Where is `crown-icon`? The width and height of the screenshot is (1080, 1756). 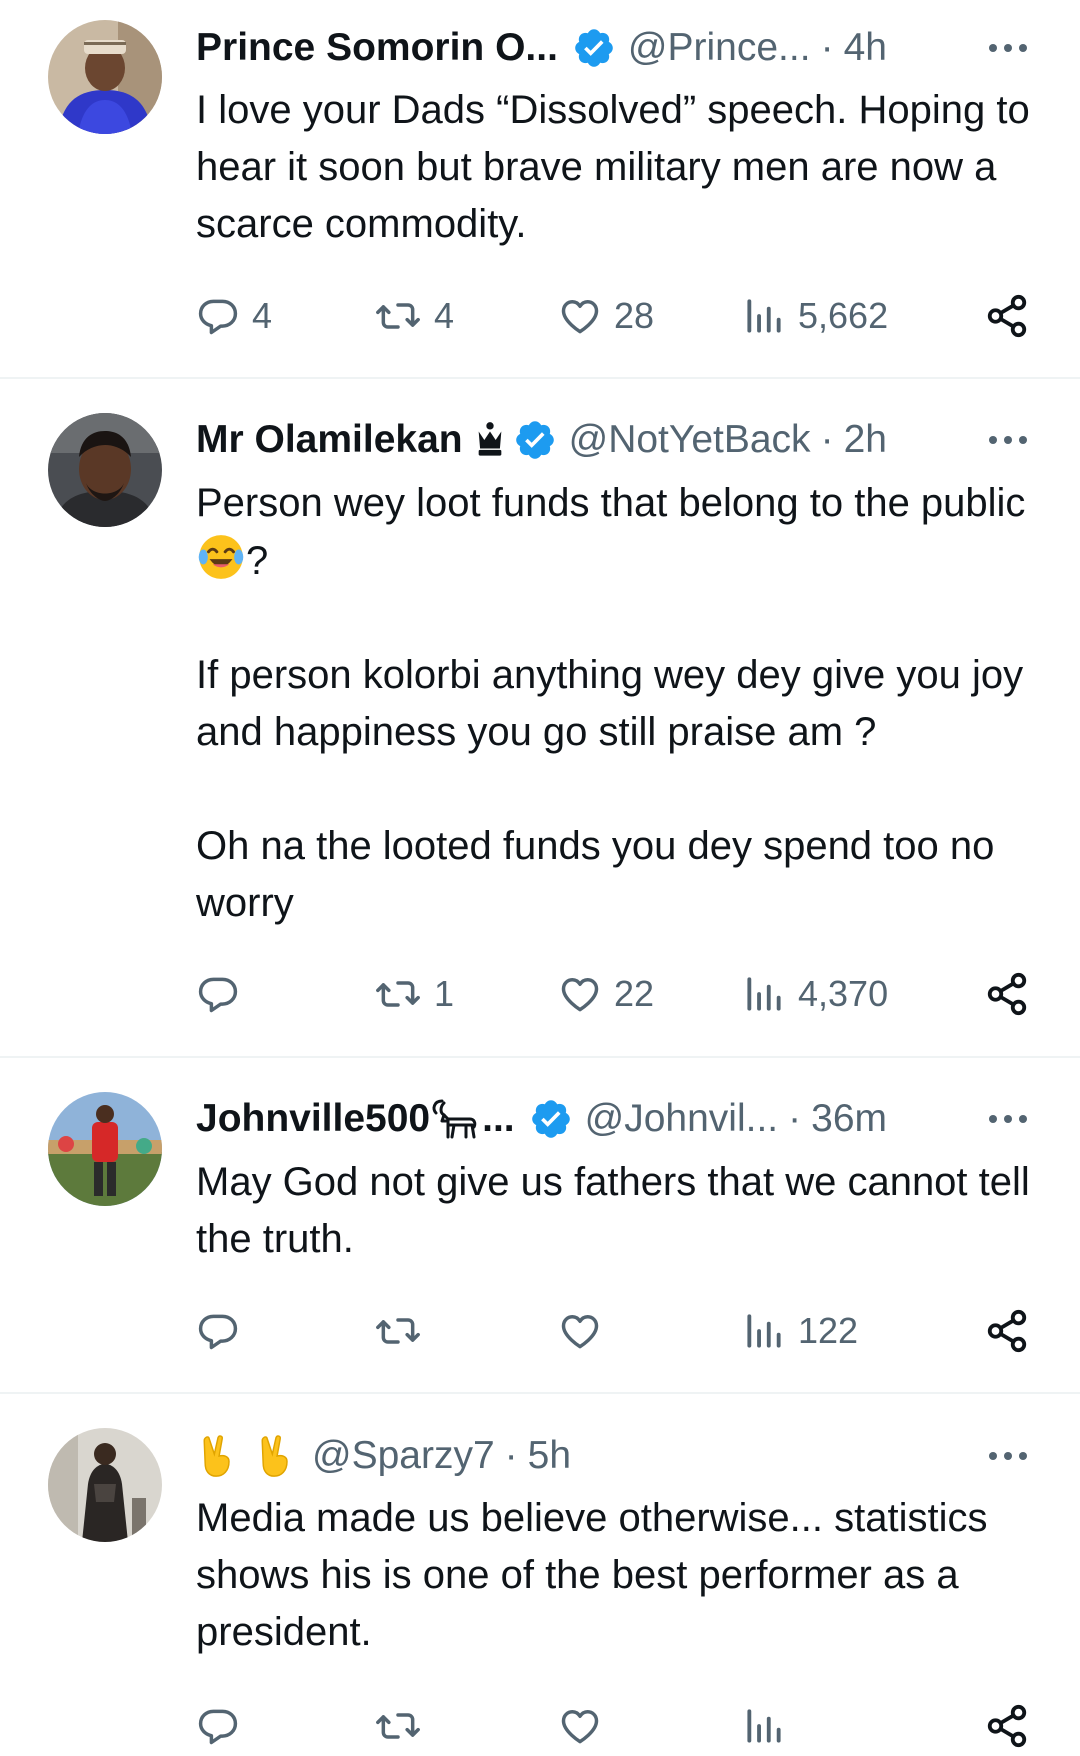
crown-icon is located at coordinates (489, 439).